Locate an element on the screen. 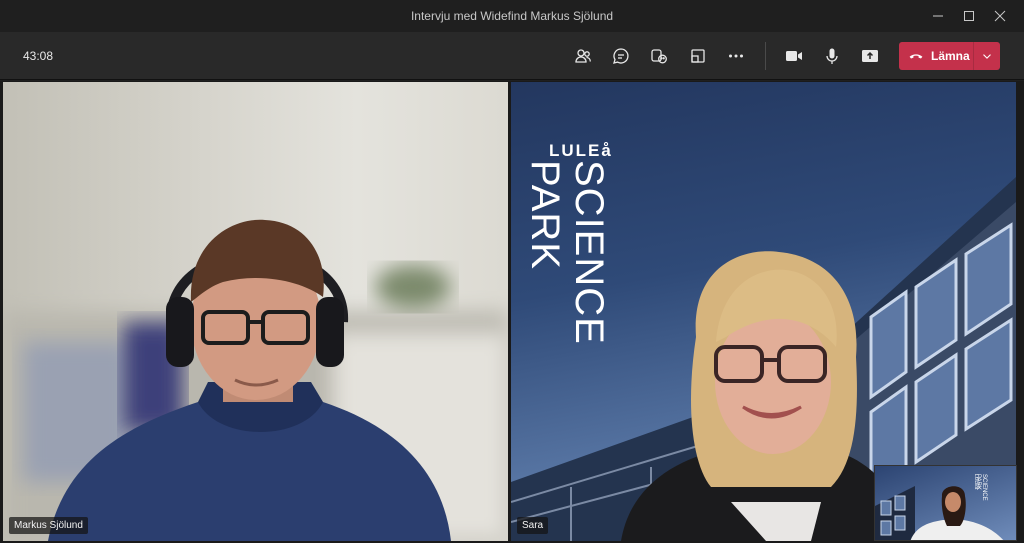 The width and height of the screenshot is (1024, 543). share-tray-icon is located at coordinates (698, 56).